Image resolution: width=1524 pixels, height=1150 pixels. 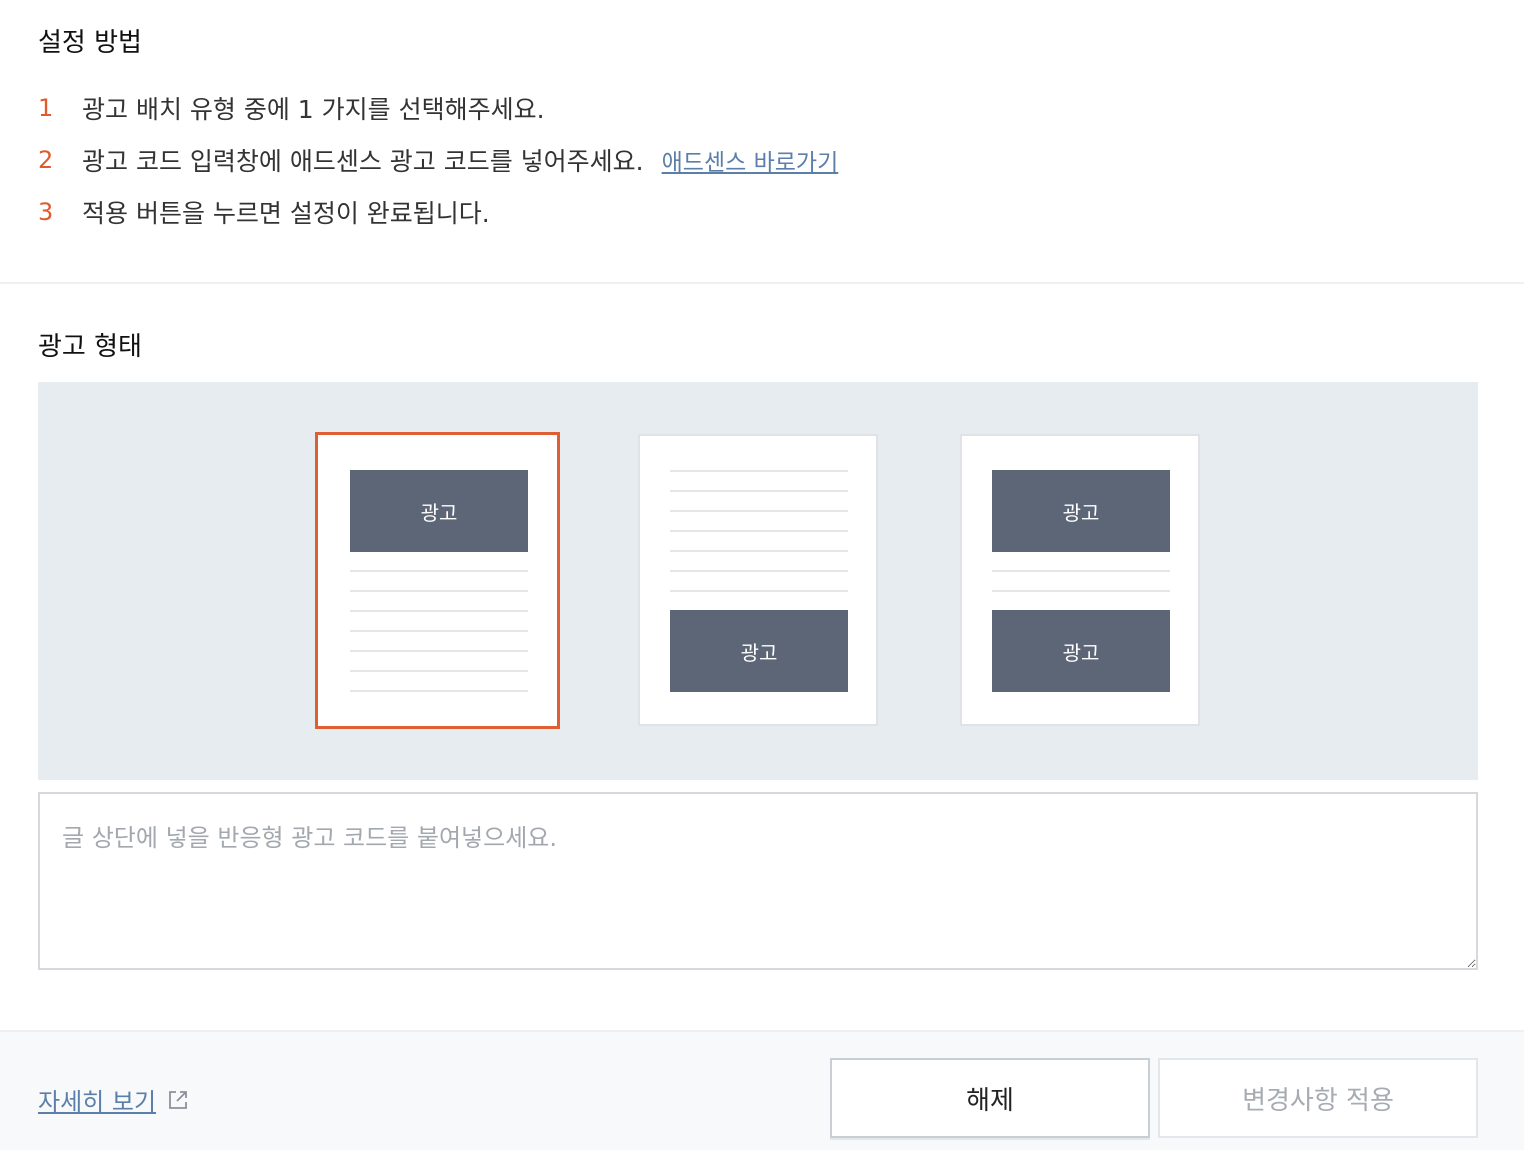 What do you see at coordinates (178, 1100) in the screenshot?
I see `external-link-icon` at bounding box center [178, 1100].